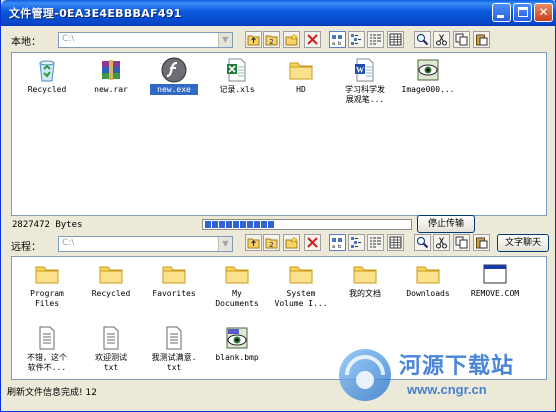  Describe the element at coordinates (375, 242) in the screenshot. I see `remote-list-view-button` at that location.